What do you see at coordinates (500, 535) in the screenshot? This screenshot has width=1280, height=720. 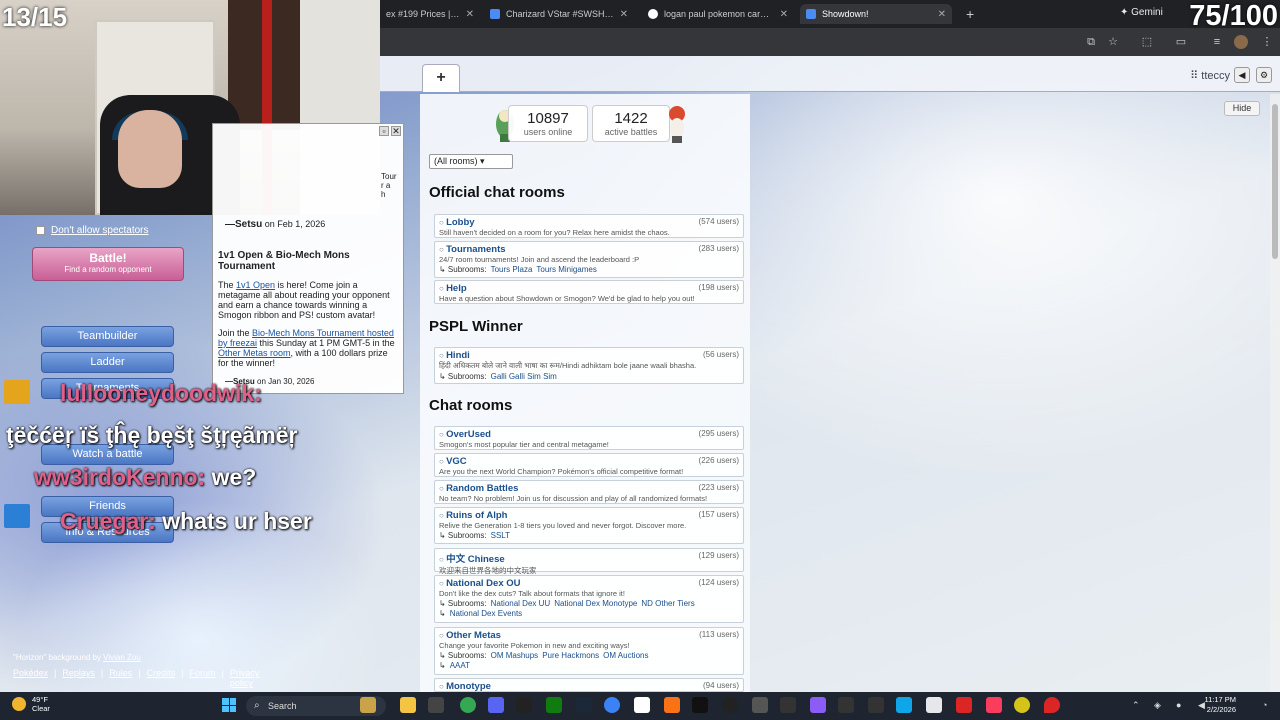 I see `subroom-link: SSLT` at bounding box center [500, 535].